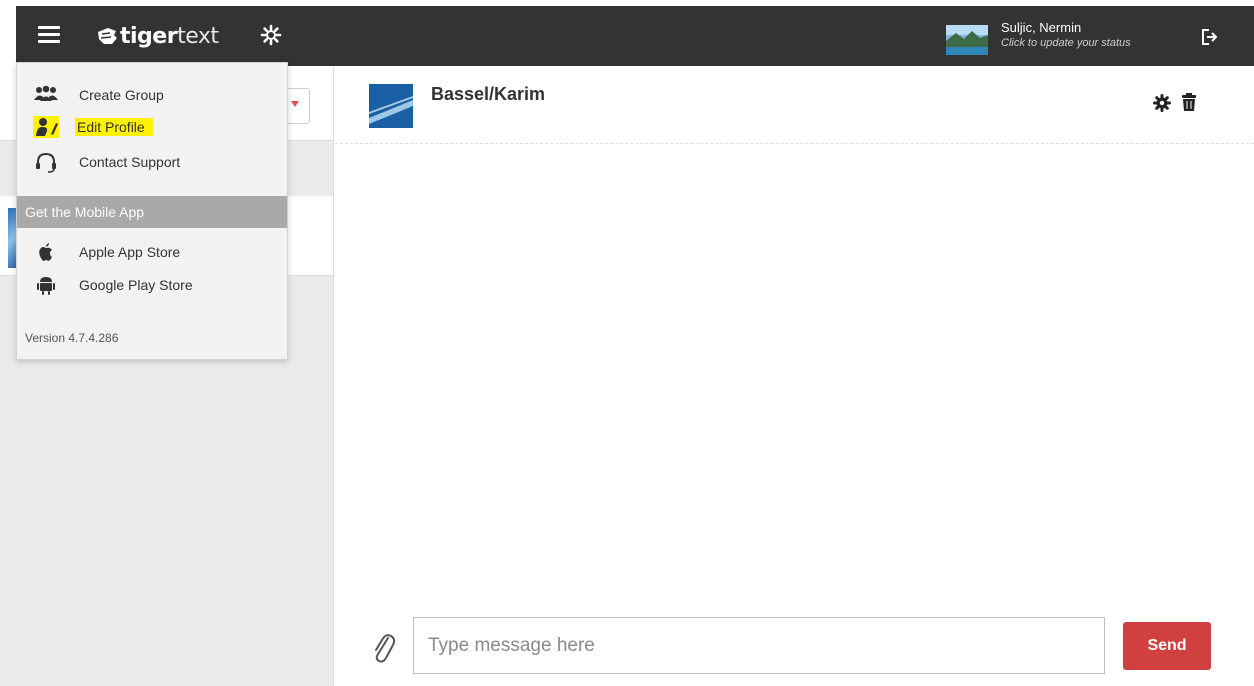 Image resolution: width=1254 pixels, height=686 pixels. I want to click on caret-down-icon, so click(295, 104).